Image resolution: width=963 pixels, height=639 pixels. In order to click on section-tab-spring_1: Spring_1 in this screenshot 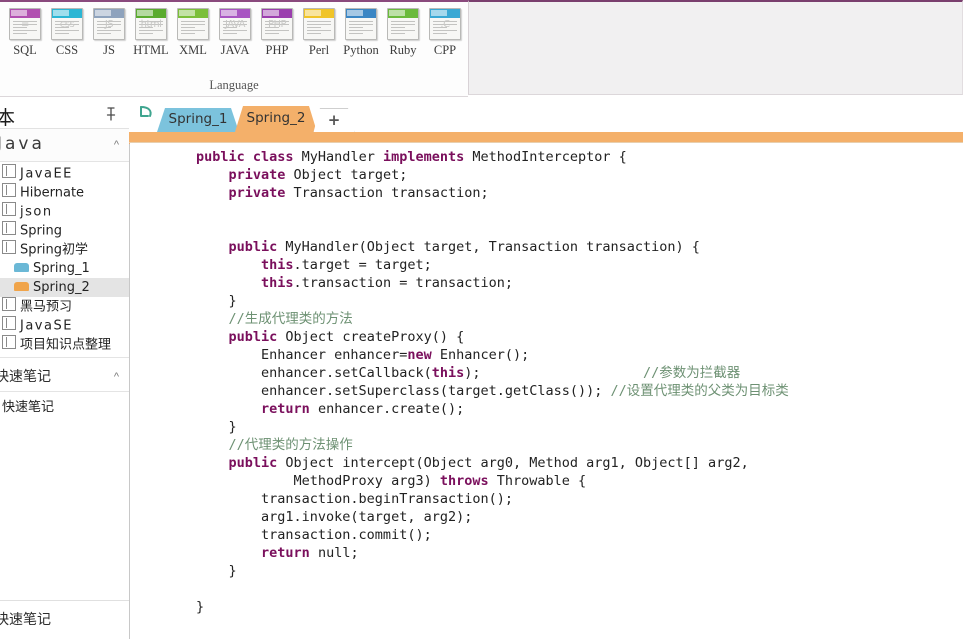, I will do `click(198, 120)`.